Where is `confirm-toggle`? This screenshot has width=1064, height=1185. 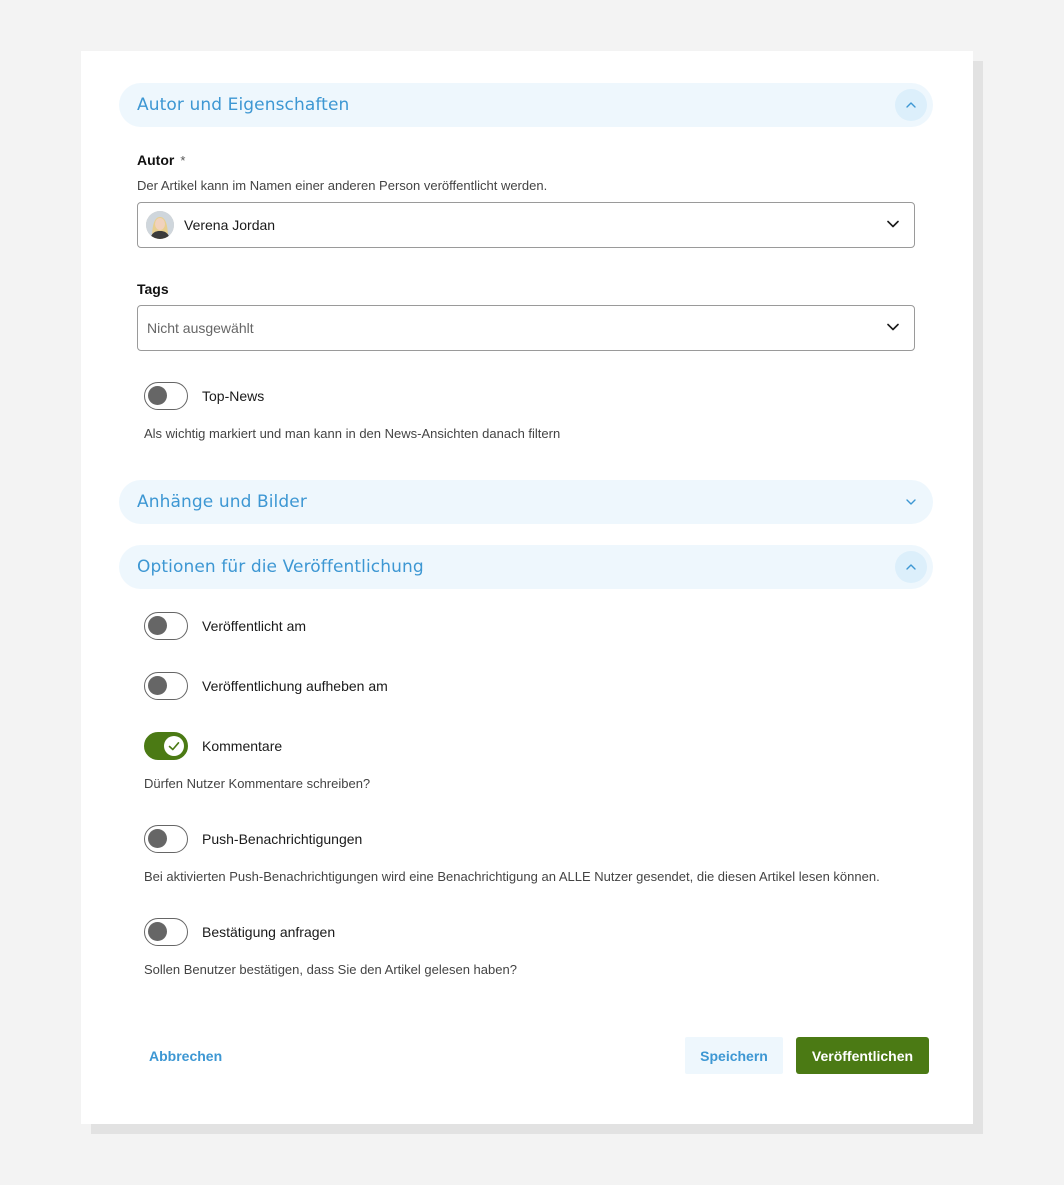 confirm-toggle is located at coordinates (166, 932).